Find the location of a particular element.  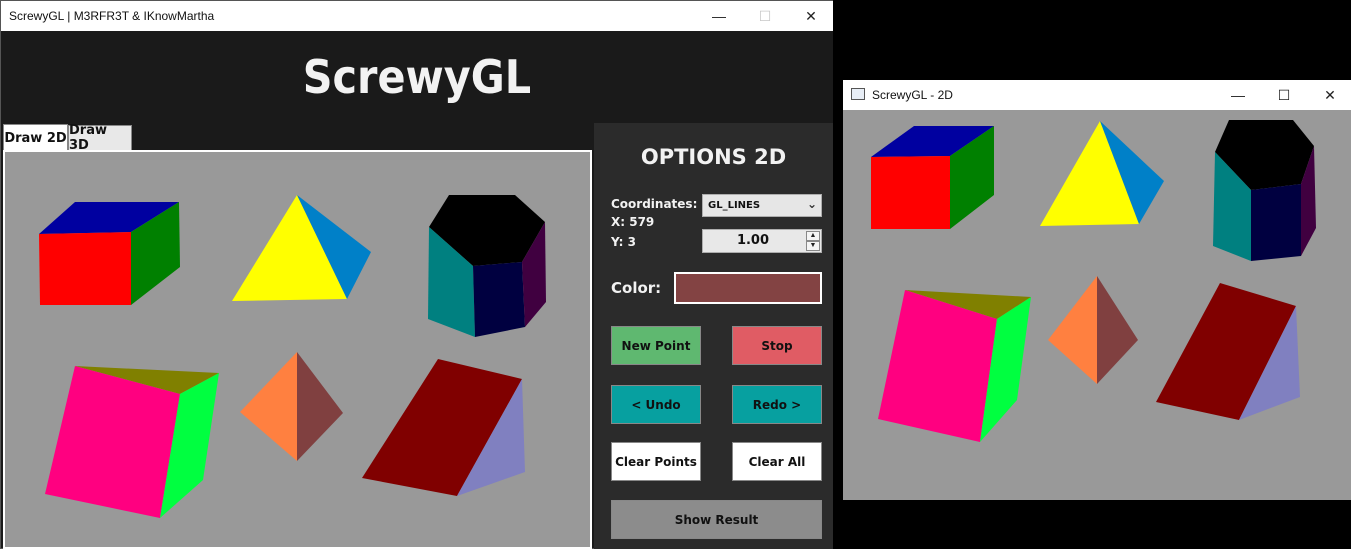

show-result-button: Show Result is located at coordinates (716, 519).